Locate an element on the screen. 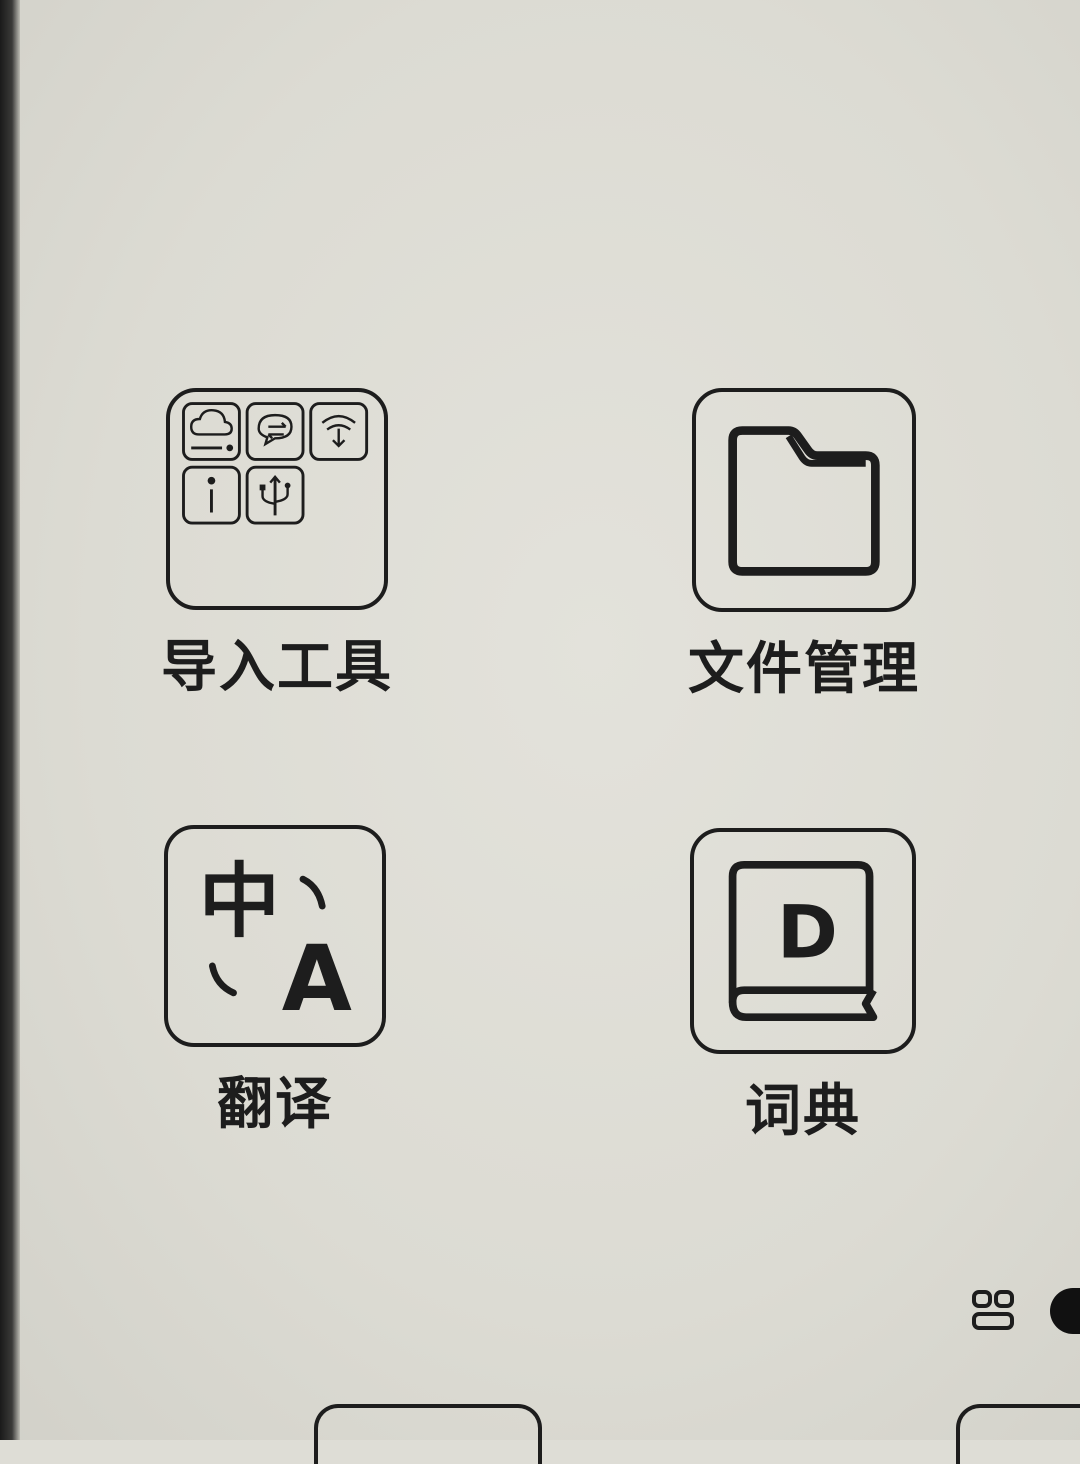 The width and height of the screenshot is (1080, 1464). import-tools-icon is located at coordinates (277, 499).